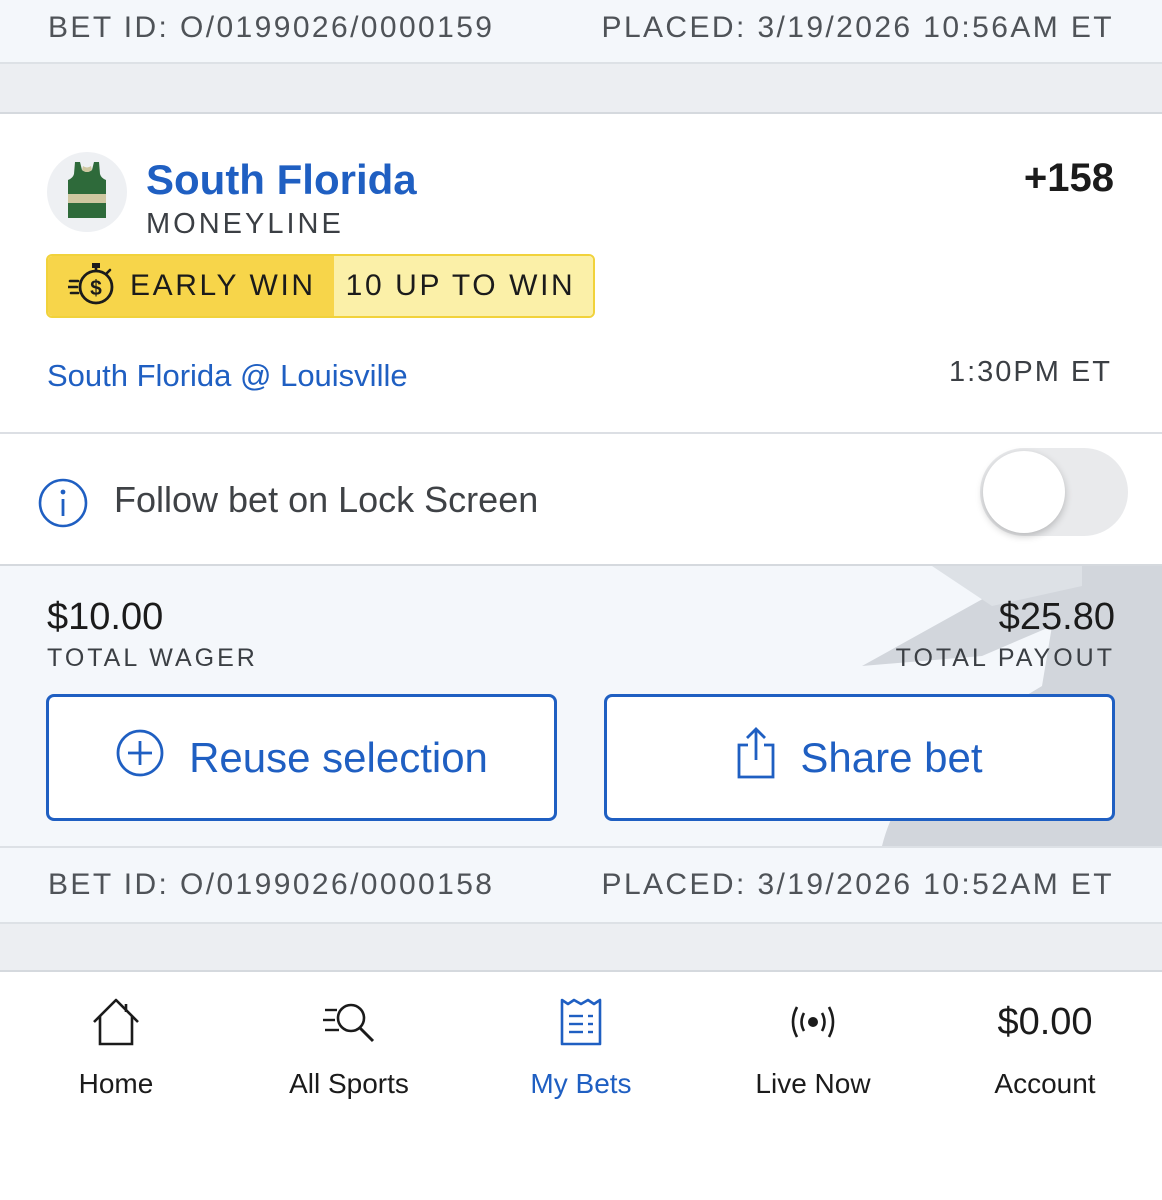  Describe the element at coordinates (1068, 178) in the screenshot. I see `odds: +158` at that location.